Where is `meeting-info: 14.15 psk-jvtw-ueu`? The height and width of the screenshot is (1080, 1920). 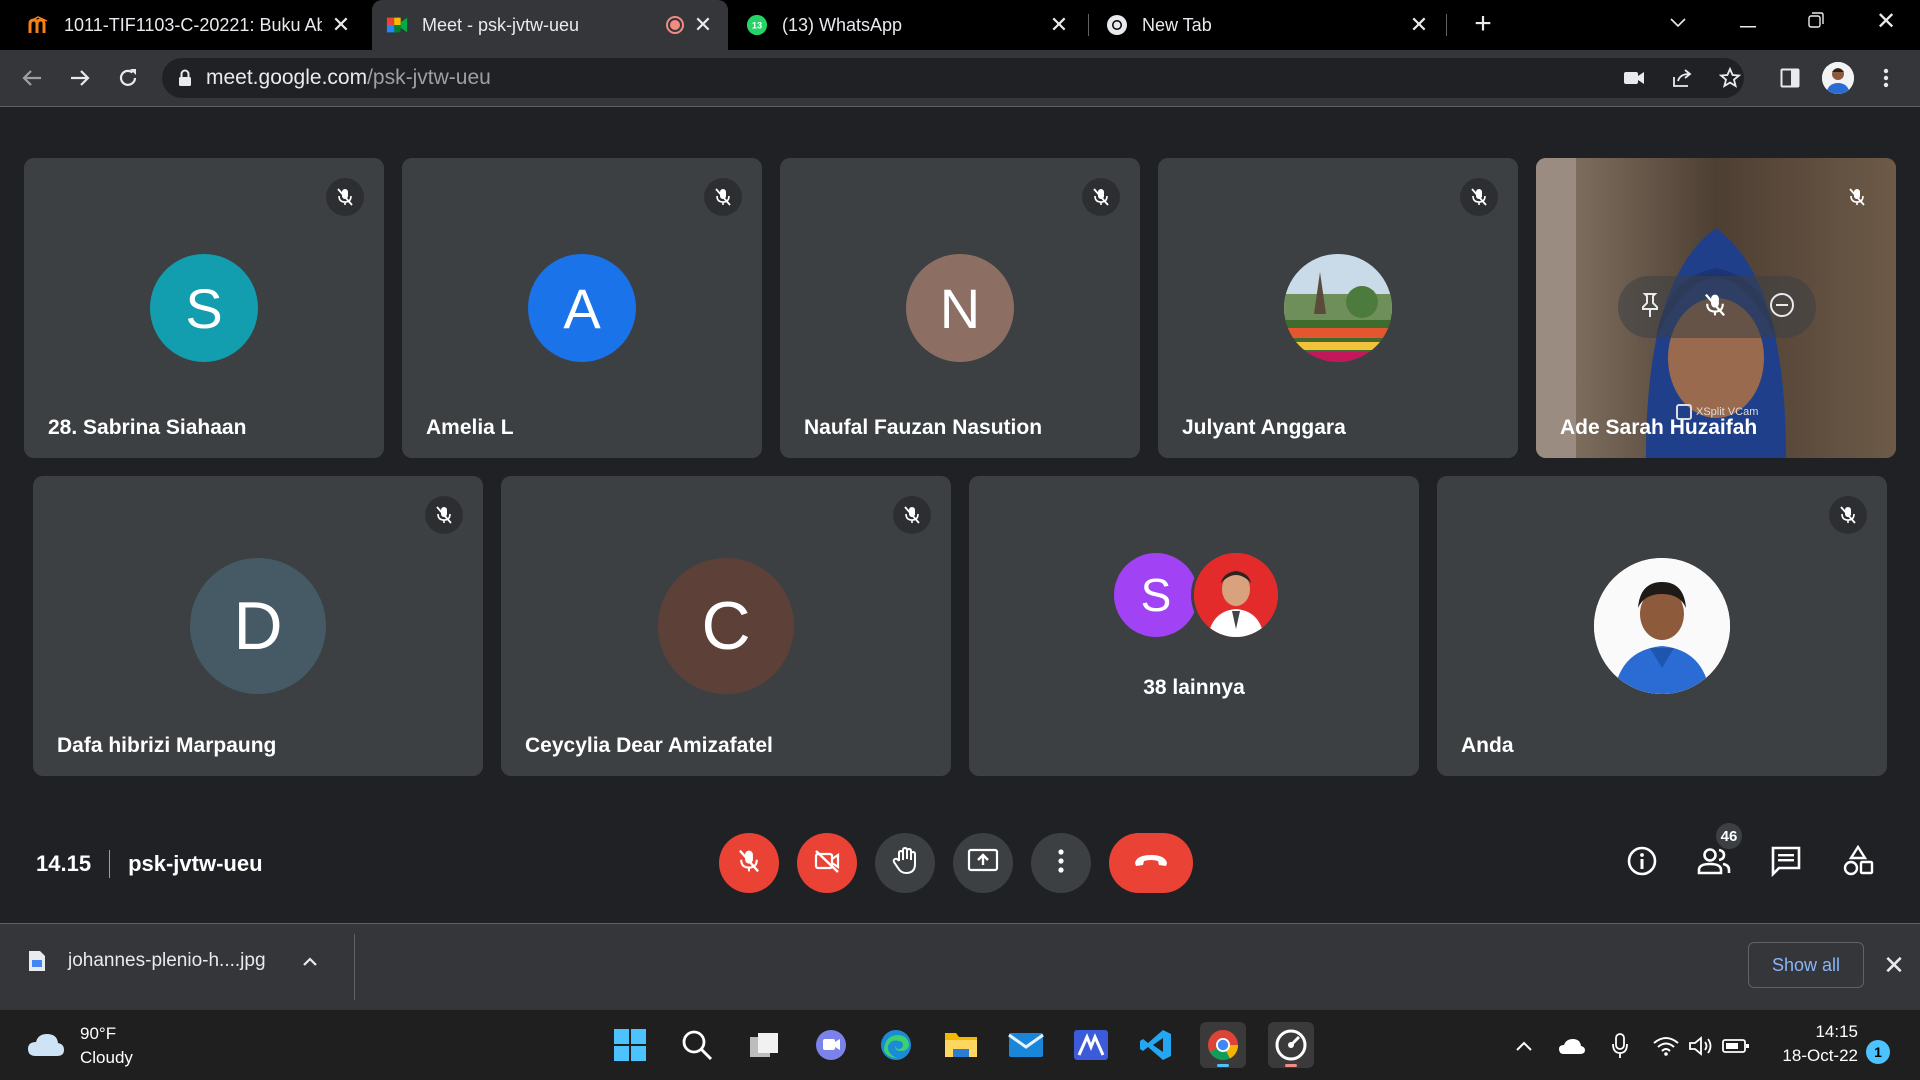 meeting-info: 14.15 psk-jvtw-ueu is located at coordinates (149, 864).